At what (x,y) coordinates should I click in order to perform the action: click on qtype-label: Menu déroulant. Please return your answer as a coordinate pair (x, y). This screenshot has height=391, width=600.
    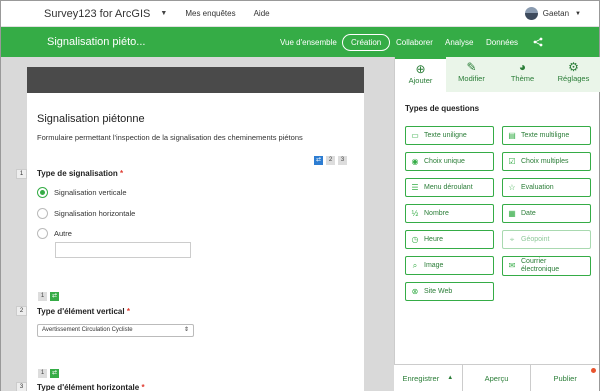
    Looking at the image, I should click on (448, 187).